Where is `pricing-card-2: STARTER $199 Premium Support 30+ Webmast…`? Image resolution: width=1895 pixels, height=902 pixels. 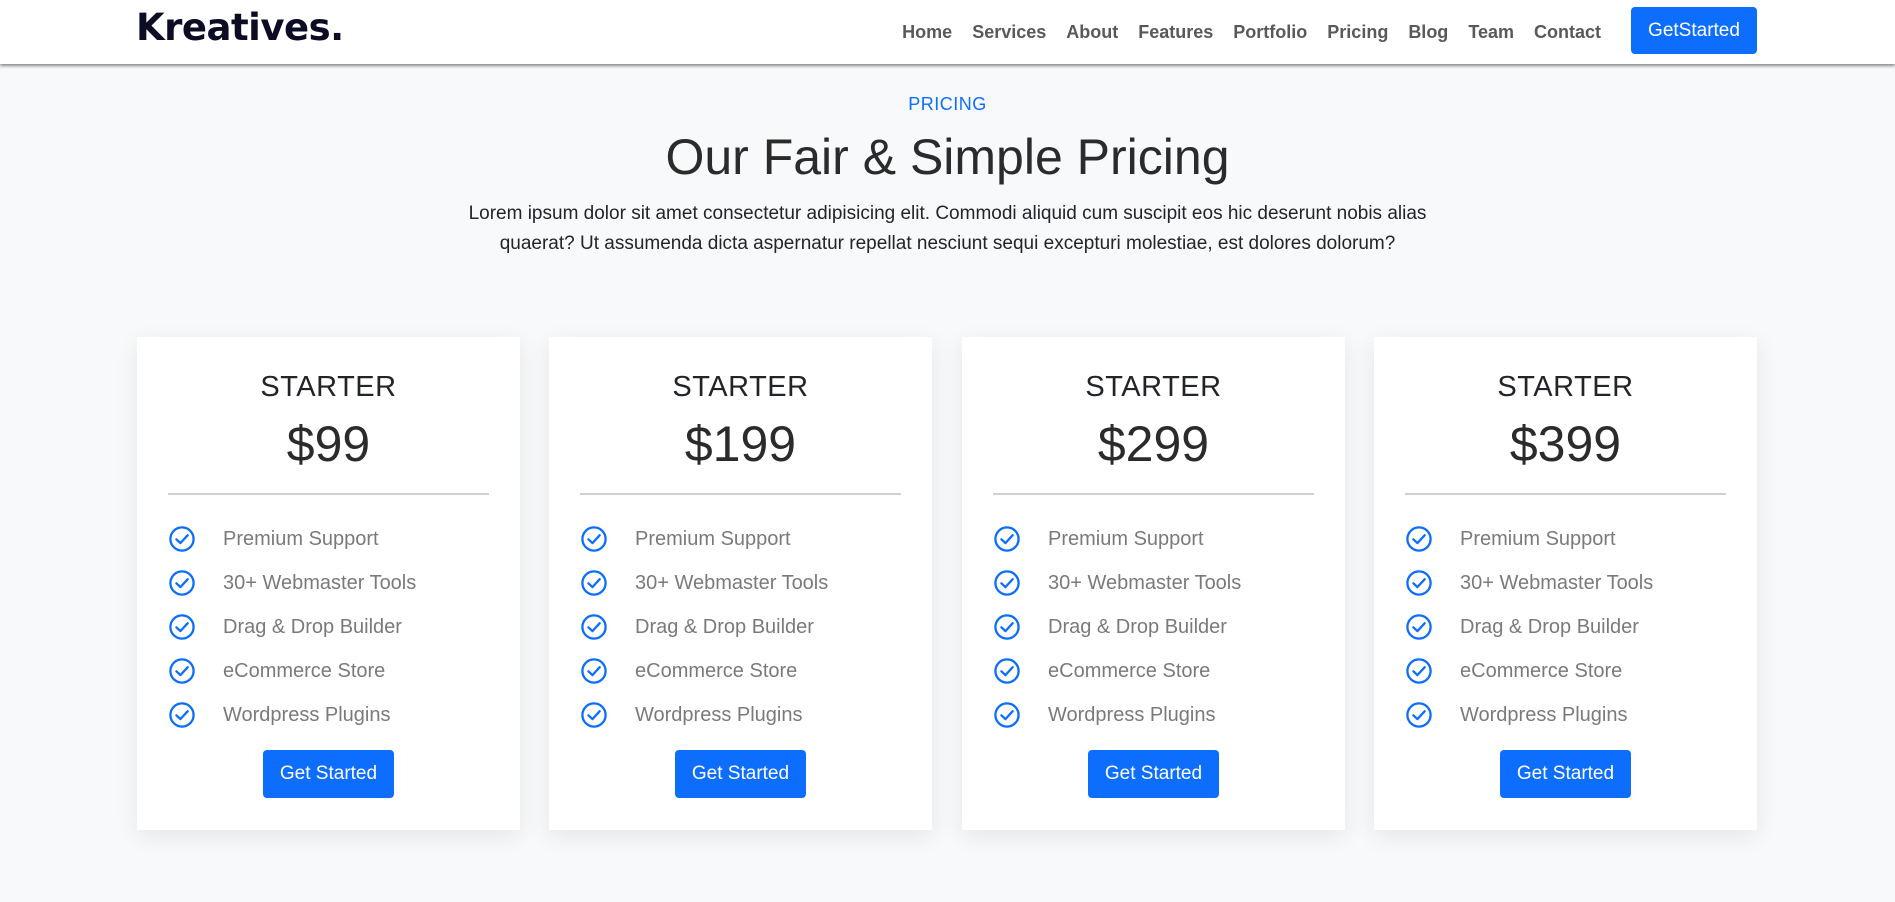 pricing-card-2: STARTER $199 Premium Support 30+ Webmast… is located at coordinates (740, 583).